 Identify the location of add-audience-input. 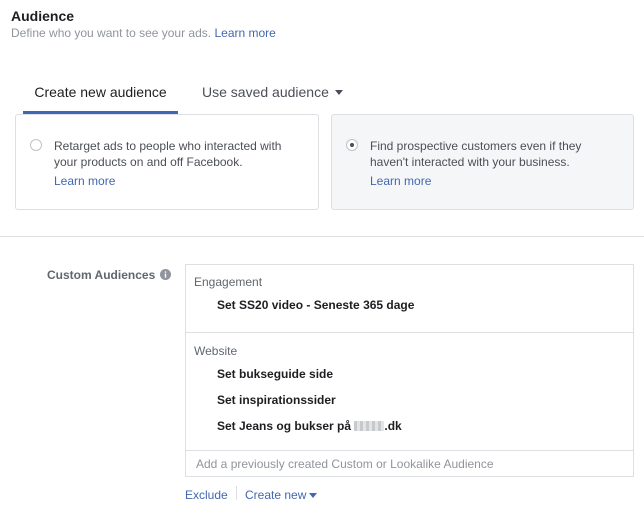
(409, 463).